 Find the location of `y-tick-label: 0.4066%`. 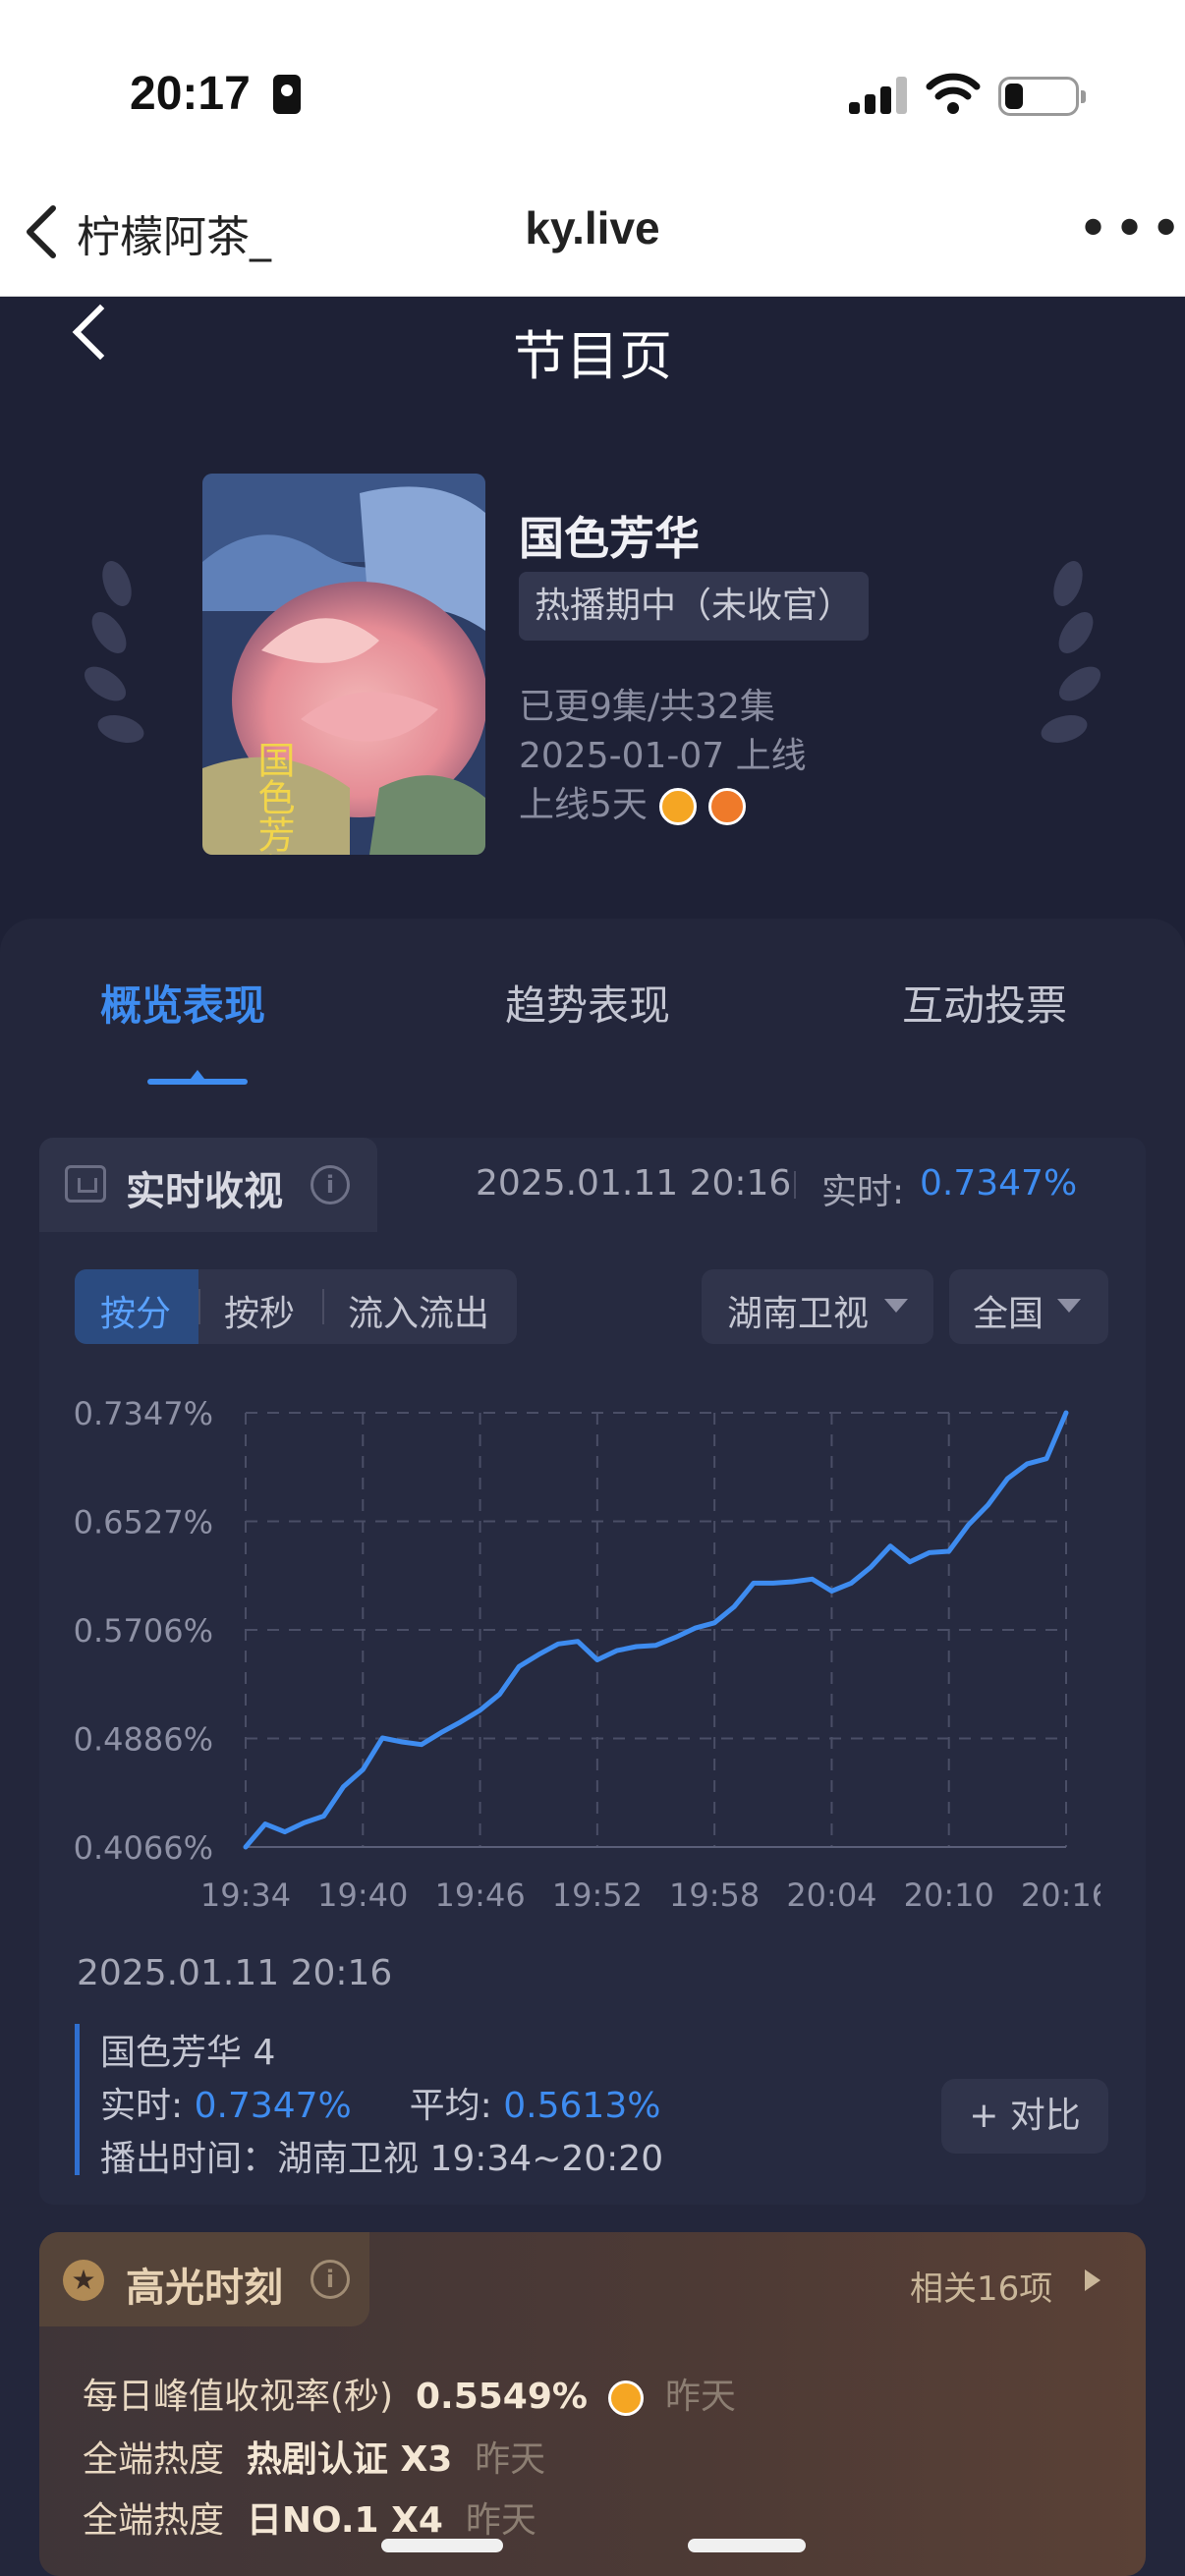

y-tick-label: 0.4066% is located at coordinates (144, 1848).